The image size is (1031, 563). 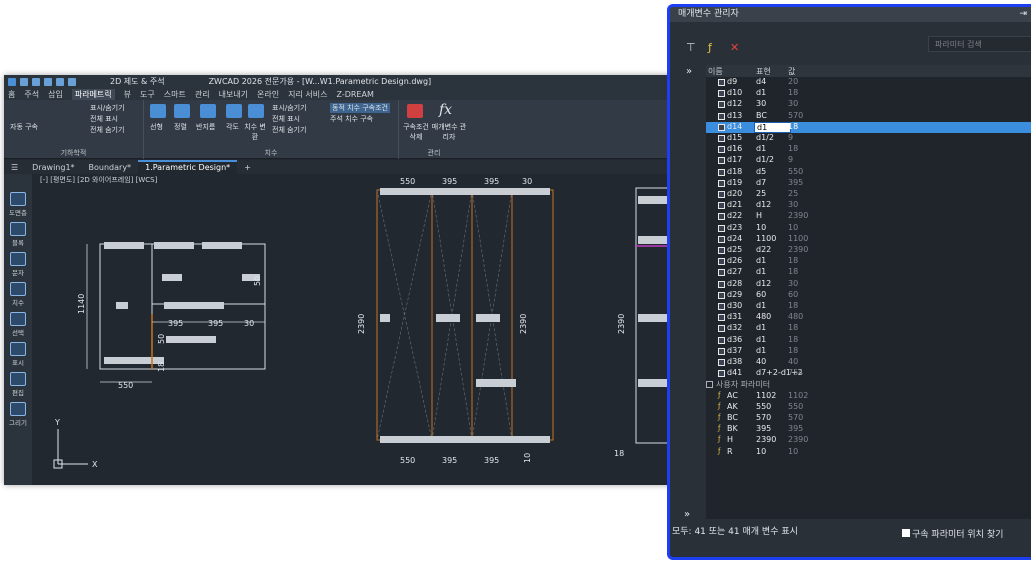 What do you see at coordinates (232, 127) in the screenshot?
I see `angular-button: 각도` at bounding box center [232, 127].